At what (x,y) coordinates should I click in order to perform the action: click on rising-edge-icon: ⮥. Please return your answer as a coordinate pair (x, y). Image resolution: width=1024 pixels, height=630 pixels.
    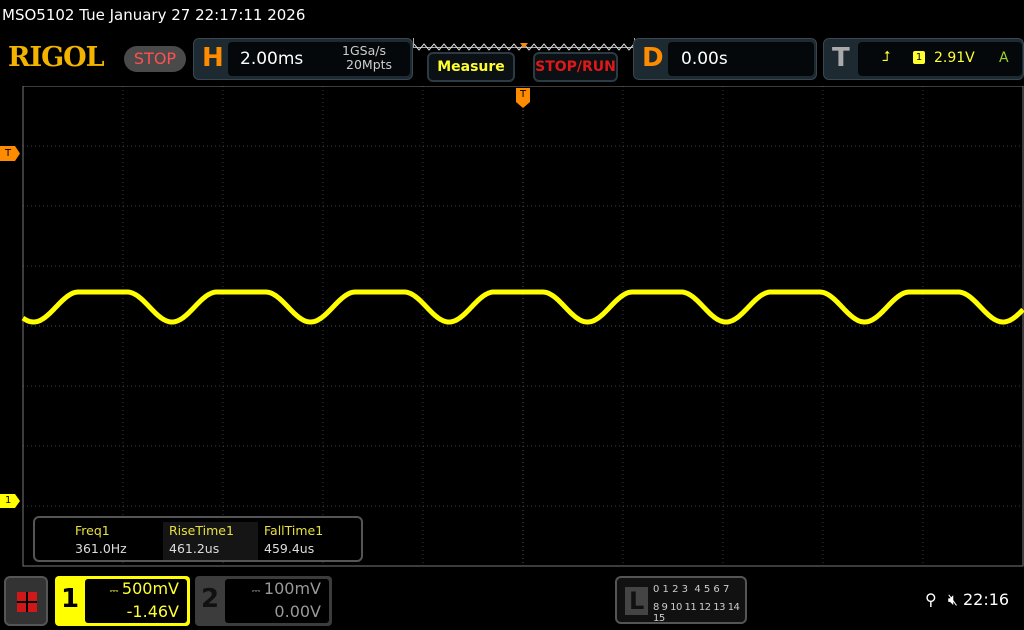
    Looking at the image, I should click on (886, 57).